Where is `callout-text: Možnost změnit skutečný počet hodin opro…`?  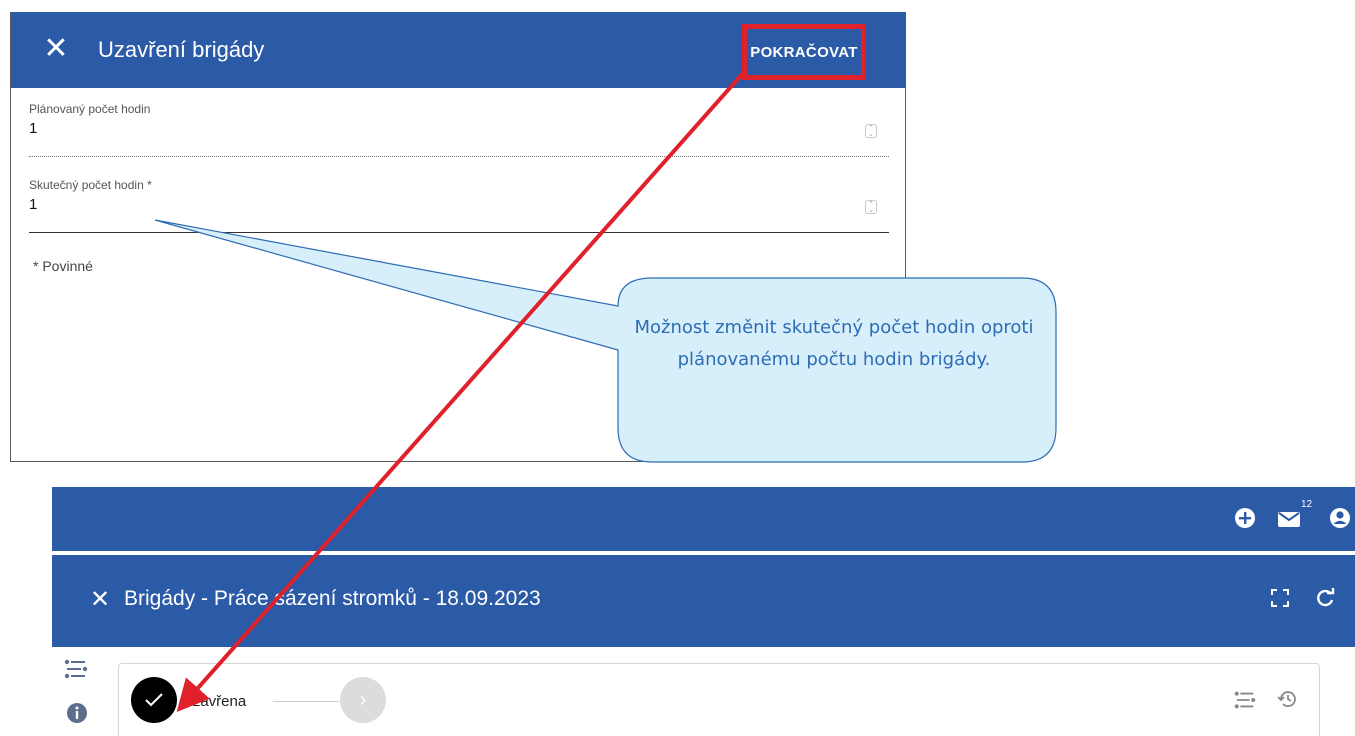
callout-text: Možnost změnit skutečný počet hodin opro… is located at coordinates (834, 343).